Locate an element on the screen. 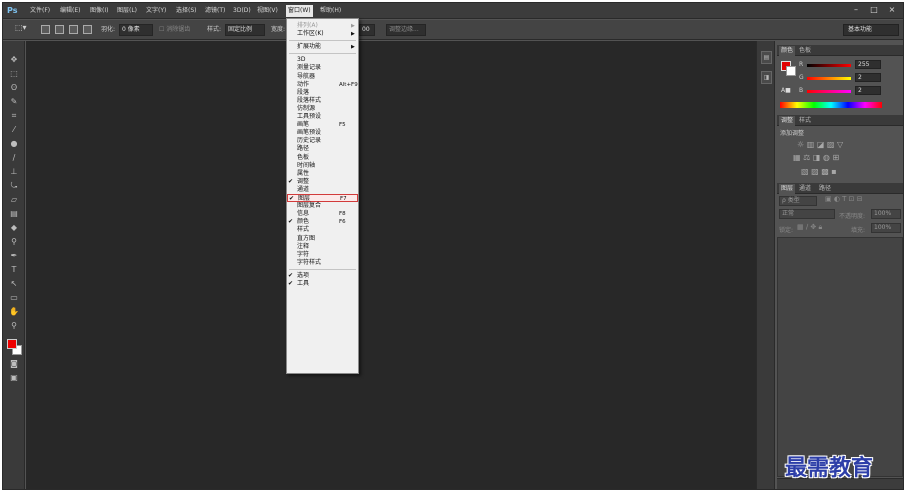 The image size is (906, 492). maximize-button: □ is located at coordinates (874, 10).